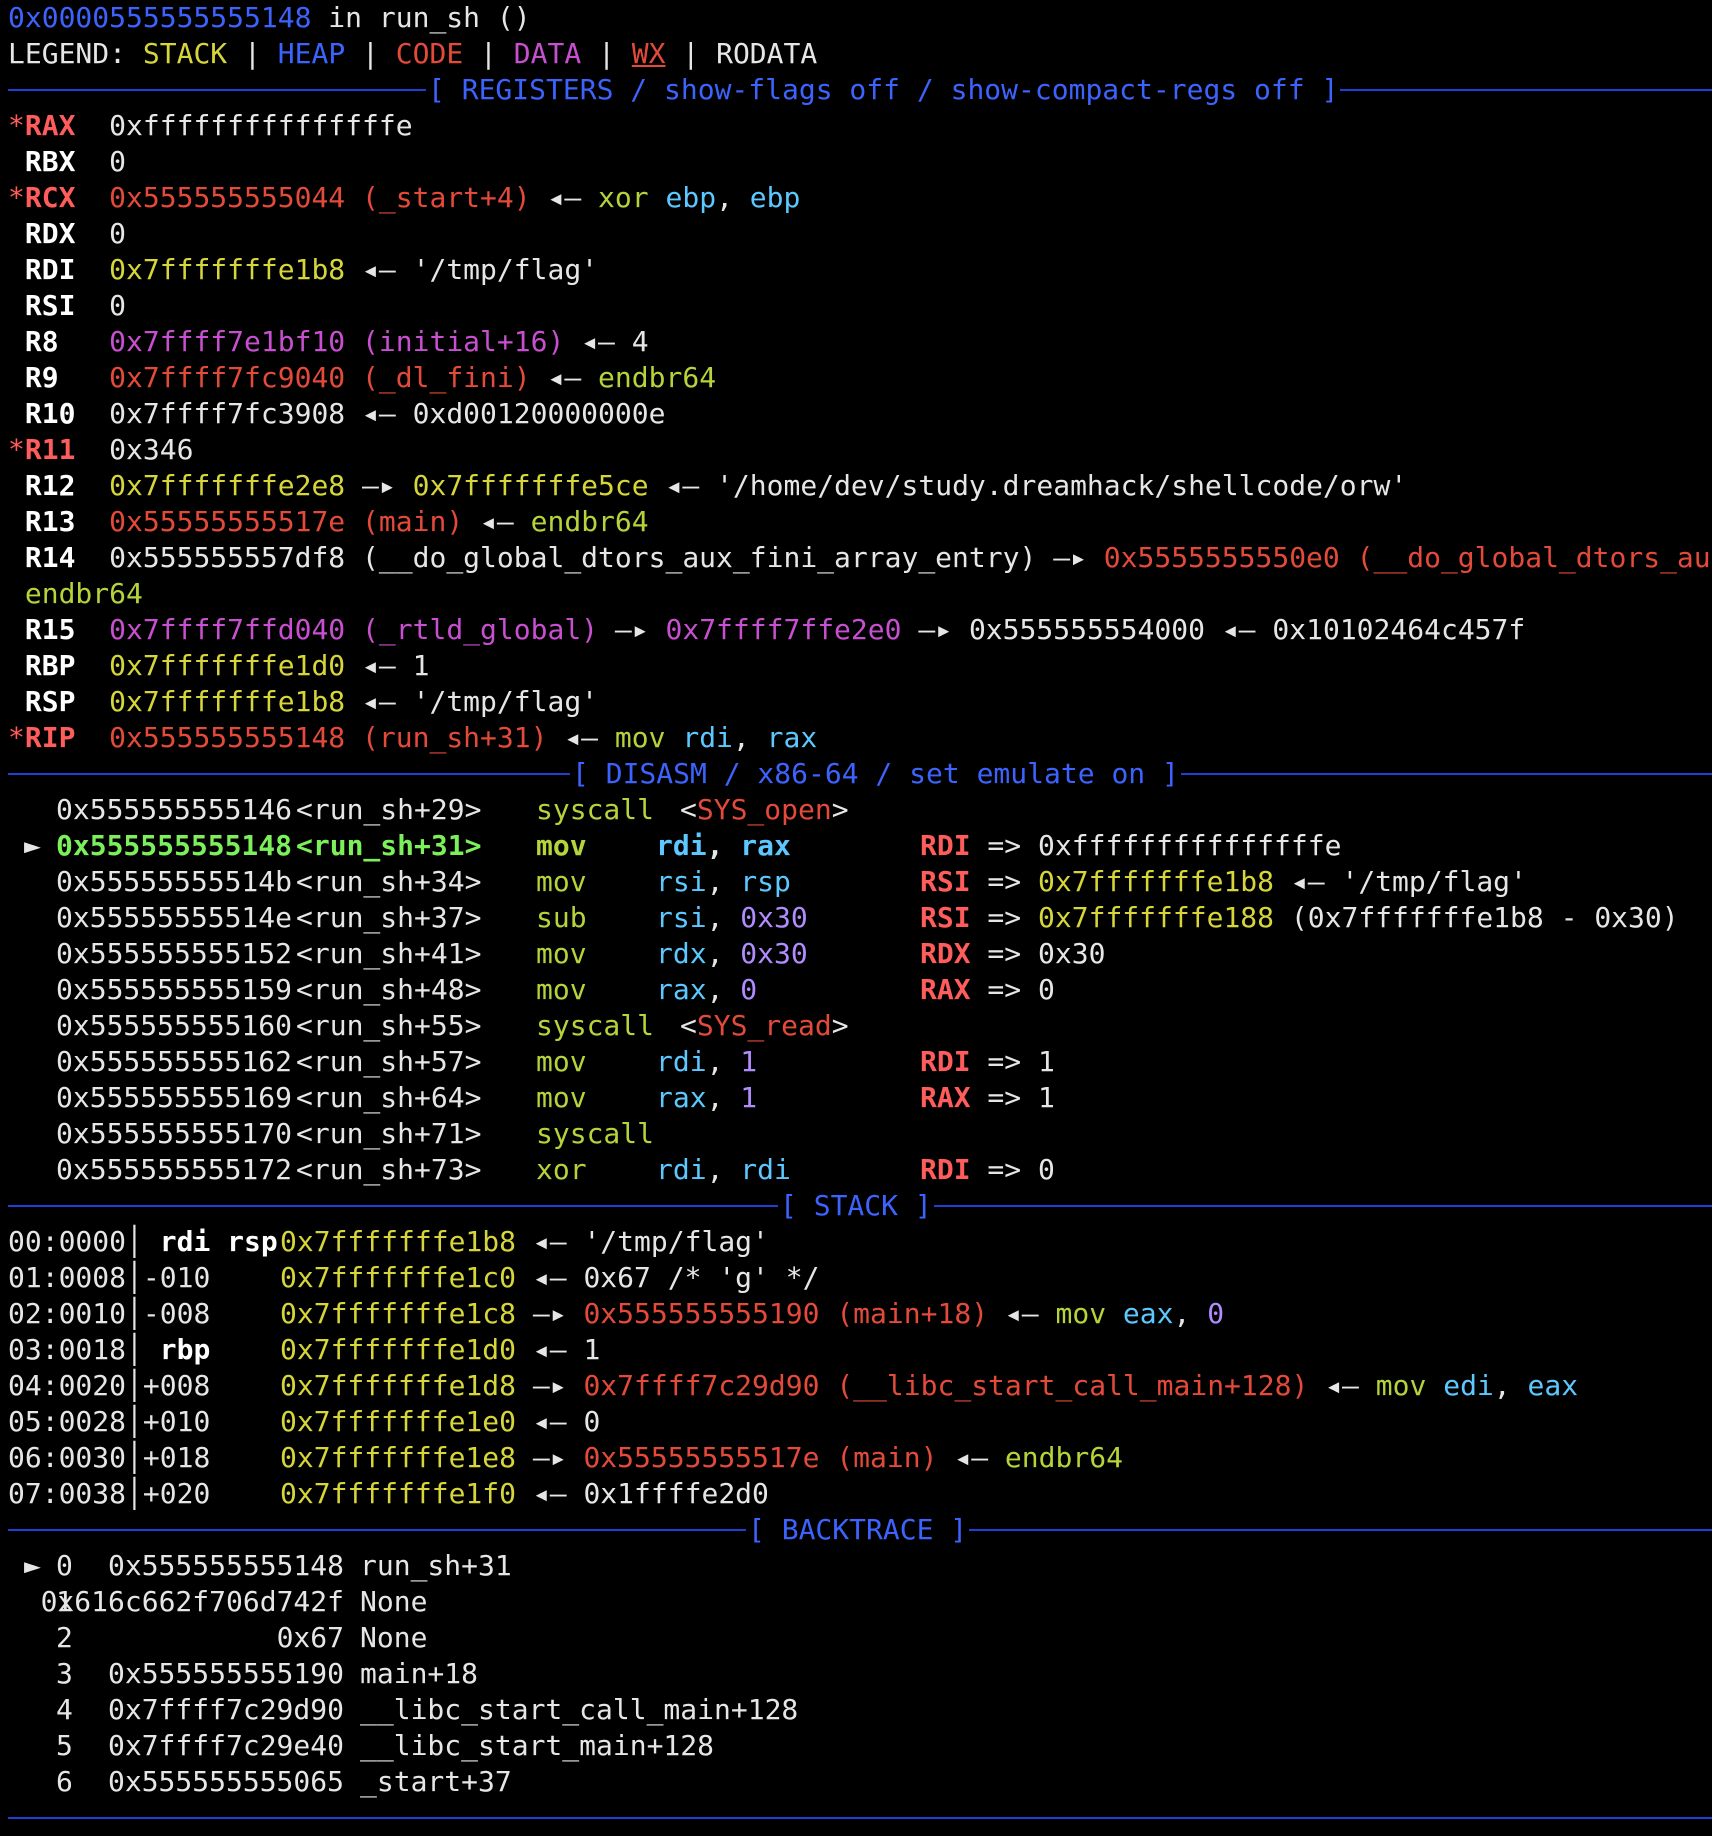 This screenshot has width=1712, height=1836. What do you see at coordinates (50, 233) in the screenshot?
I see `register-name: RDX` at bounding box center [50, 233].